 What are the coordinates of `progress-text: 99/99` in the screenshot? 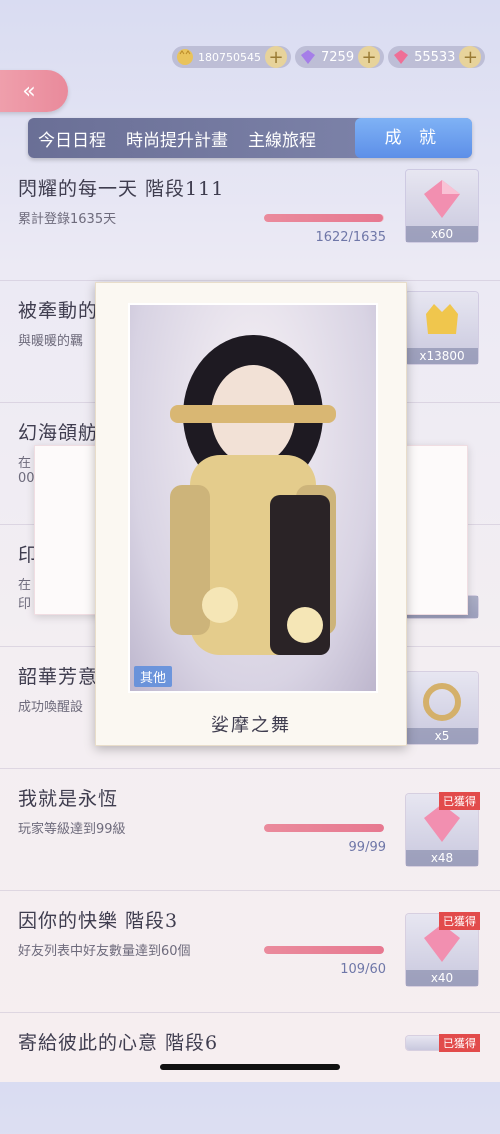 It's located at (367, 847).